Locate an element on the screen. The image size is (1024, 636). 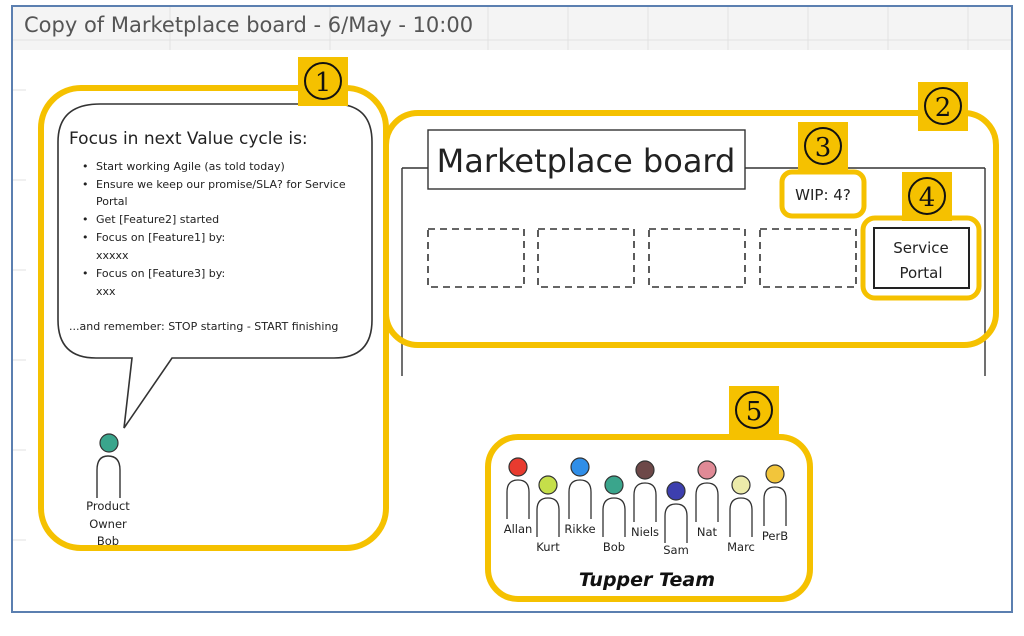
team-member: Nat is located at coordinates (707, 499).